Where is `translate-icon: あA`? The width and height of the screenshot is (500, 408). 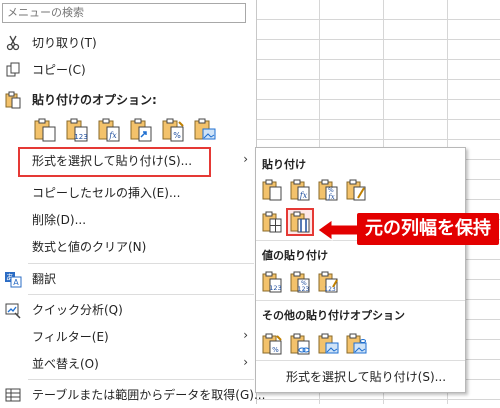 translate-icon: あA is located at coordinates (13, 280).